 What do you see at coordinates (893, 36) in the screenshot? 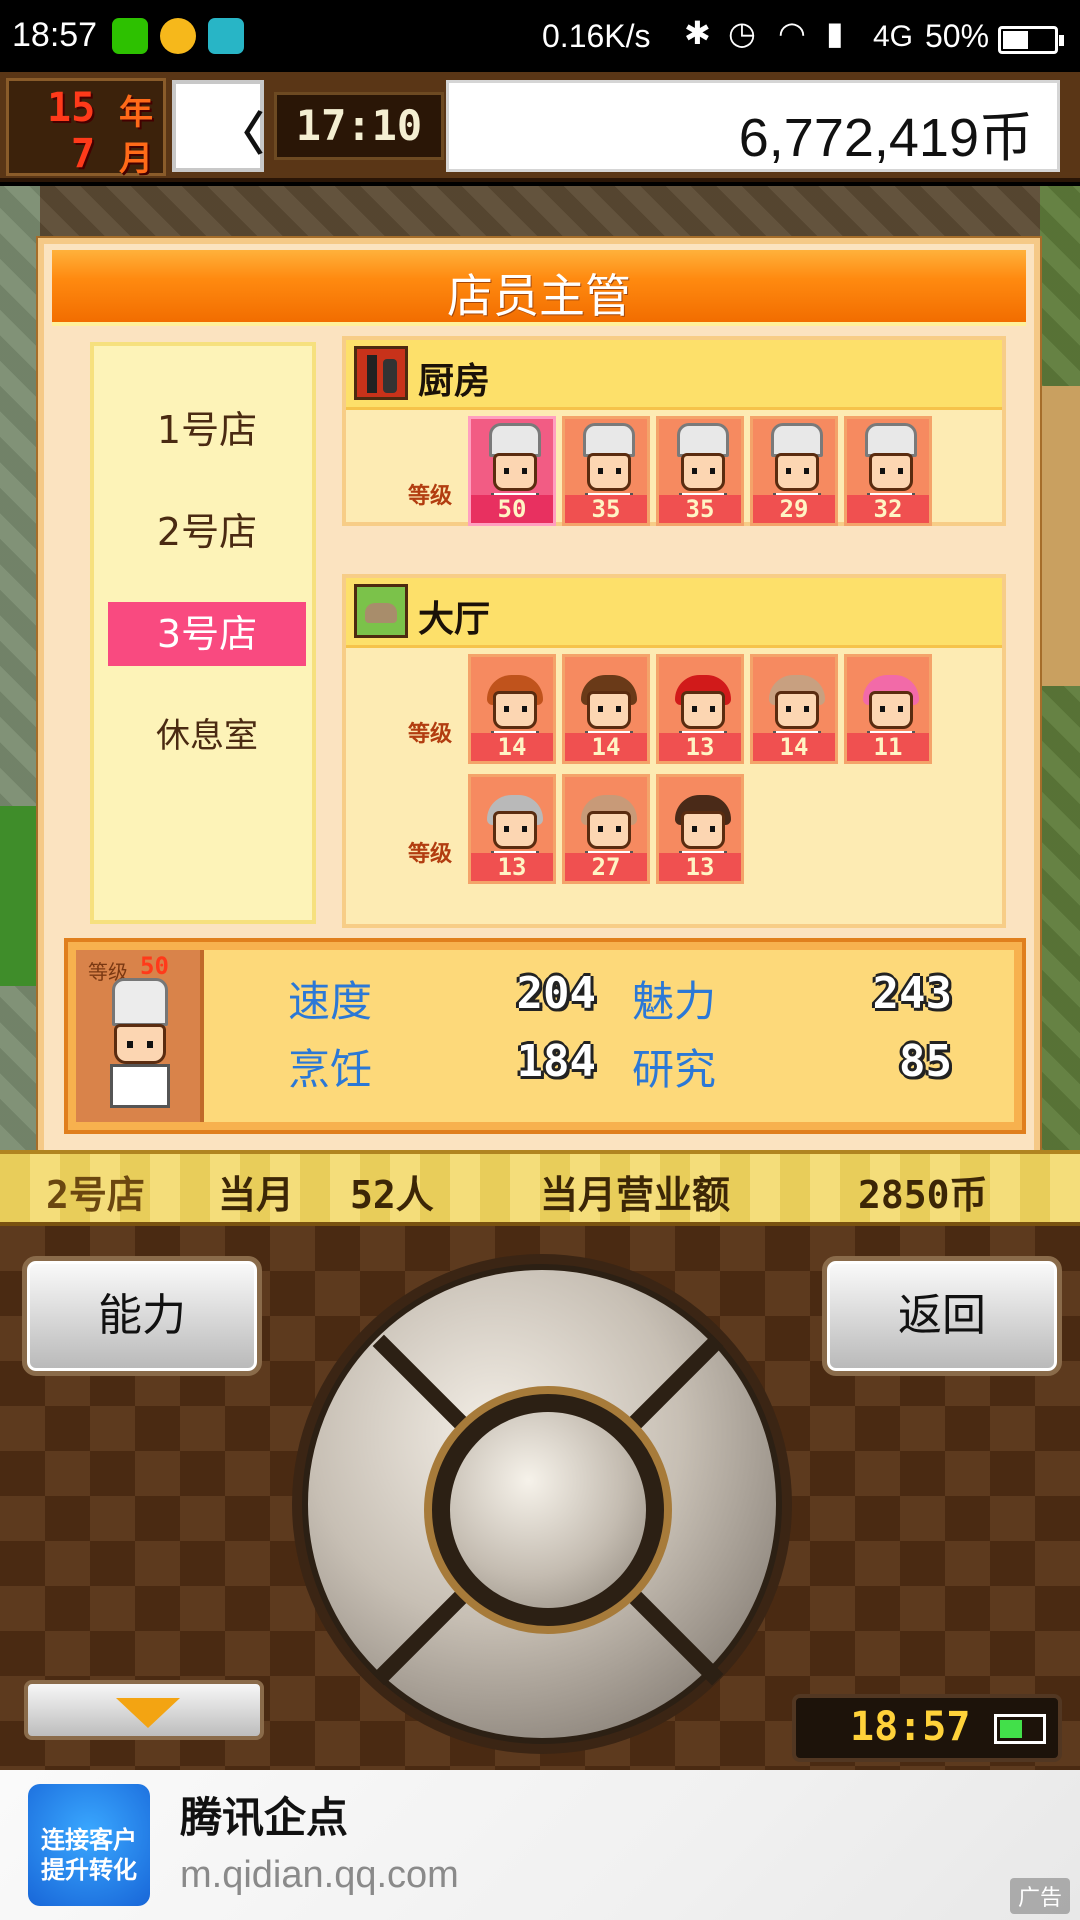
I see `network-type: 4G` at bounding box center [893, 36].